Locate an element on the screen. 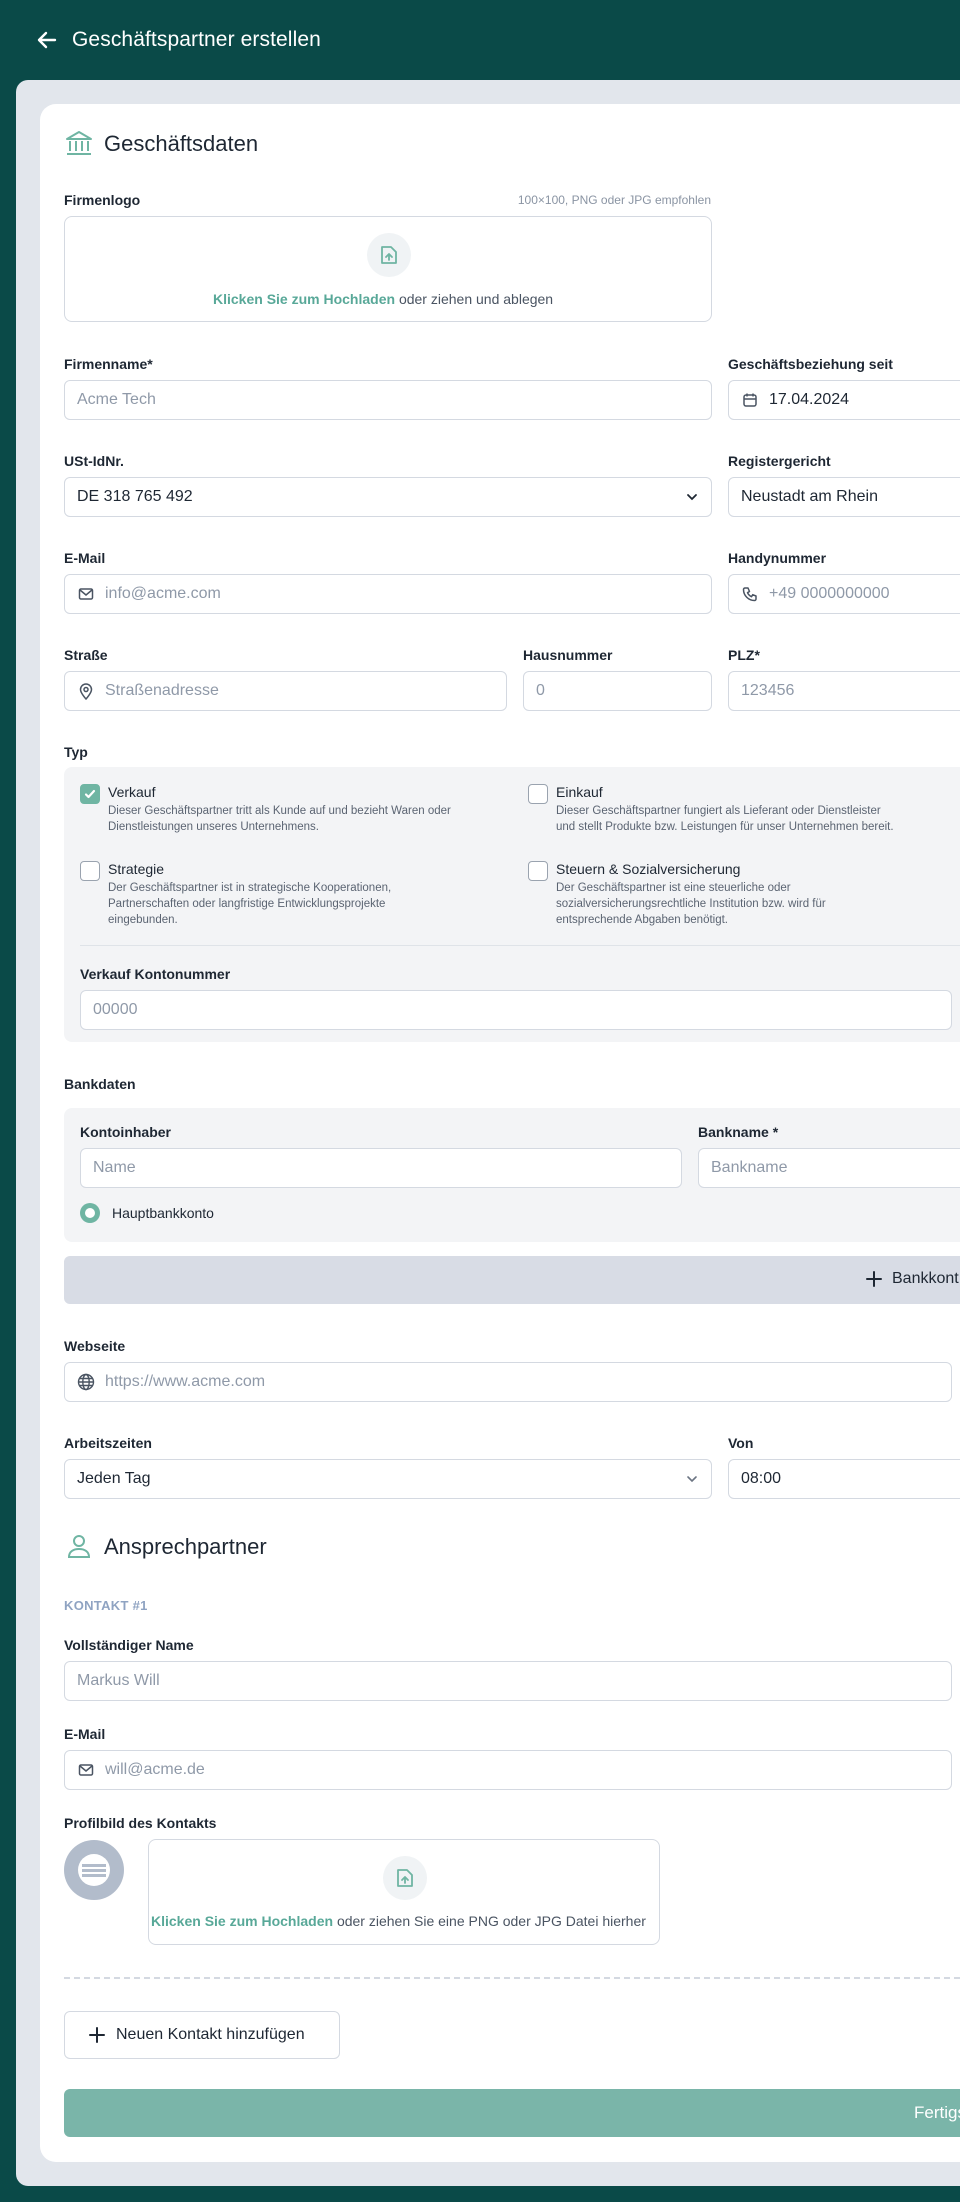  type-name-einkauf: Einkauf is located at coordinates (579, 792).